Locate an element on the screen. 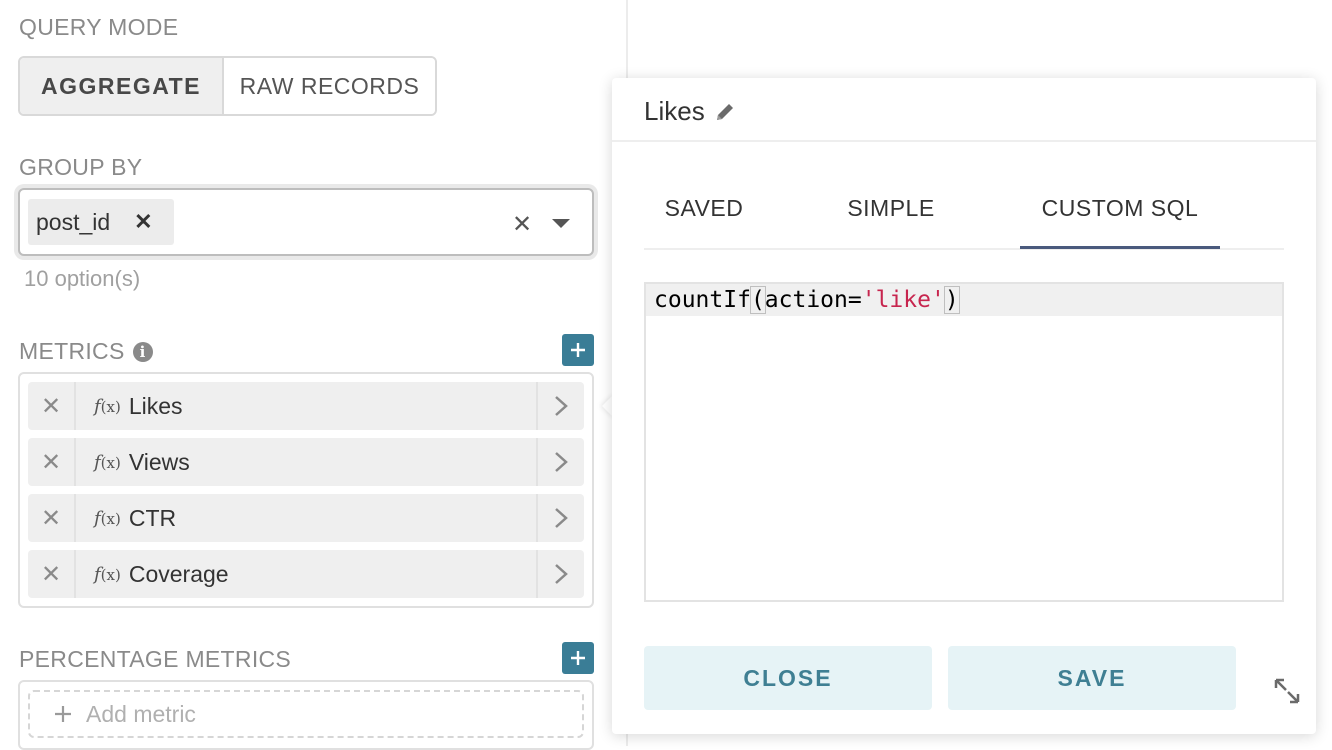  chip-label: post_id is located at coordinates (73, 221).